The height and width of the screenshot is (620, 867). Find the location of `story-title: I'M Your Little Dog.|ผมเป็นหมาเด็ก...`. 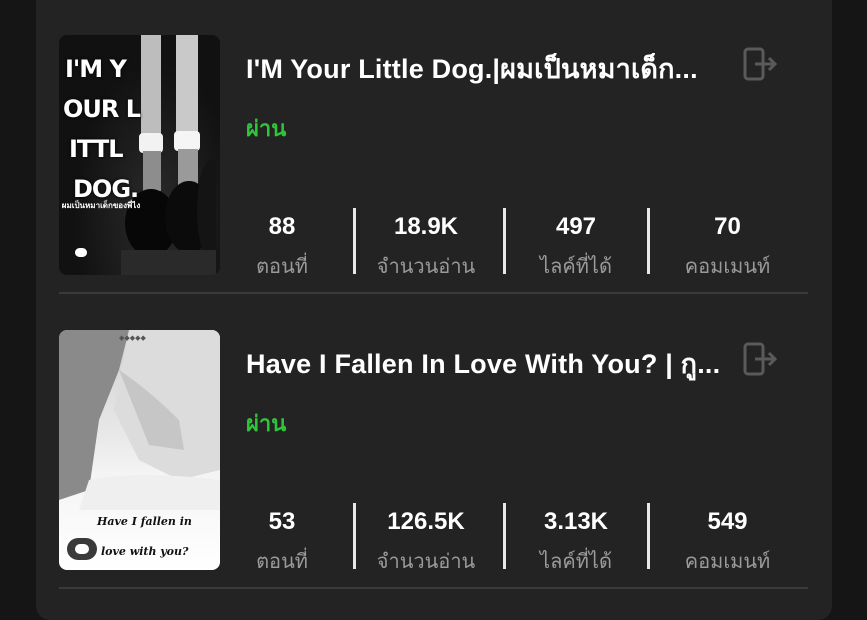

story-title: I'M Your Little Dog.|ผมเป็นหมาเด็ก... is located at coordinates (488, 68).